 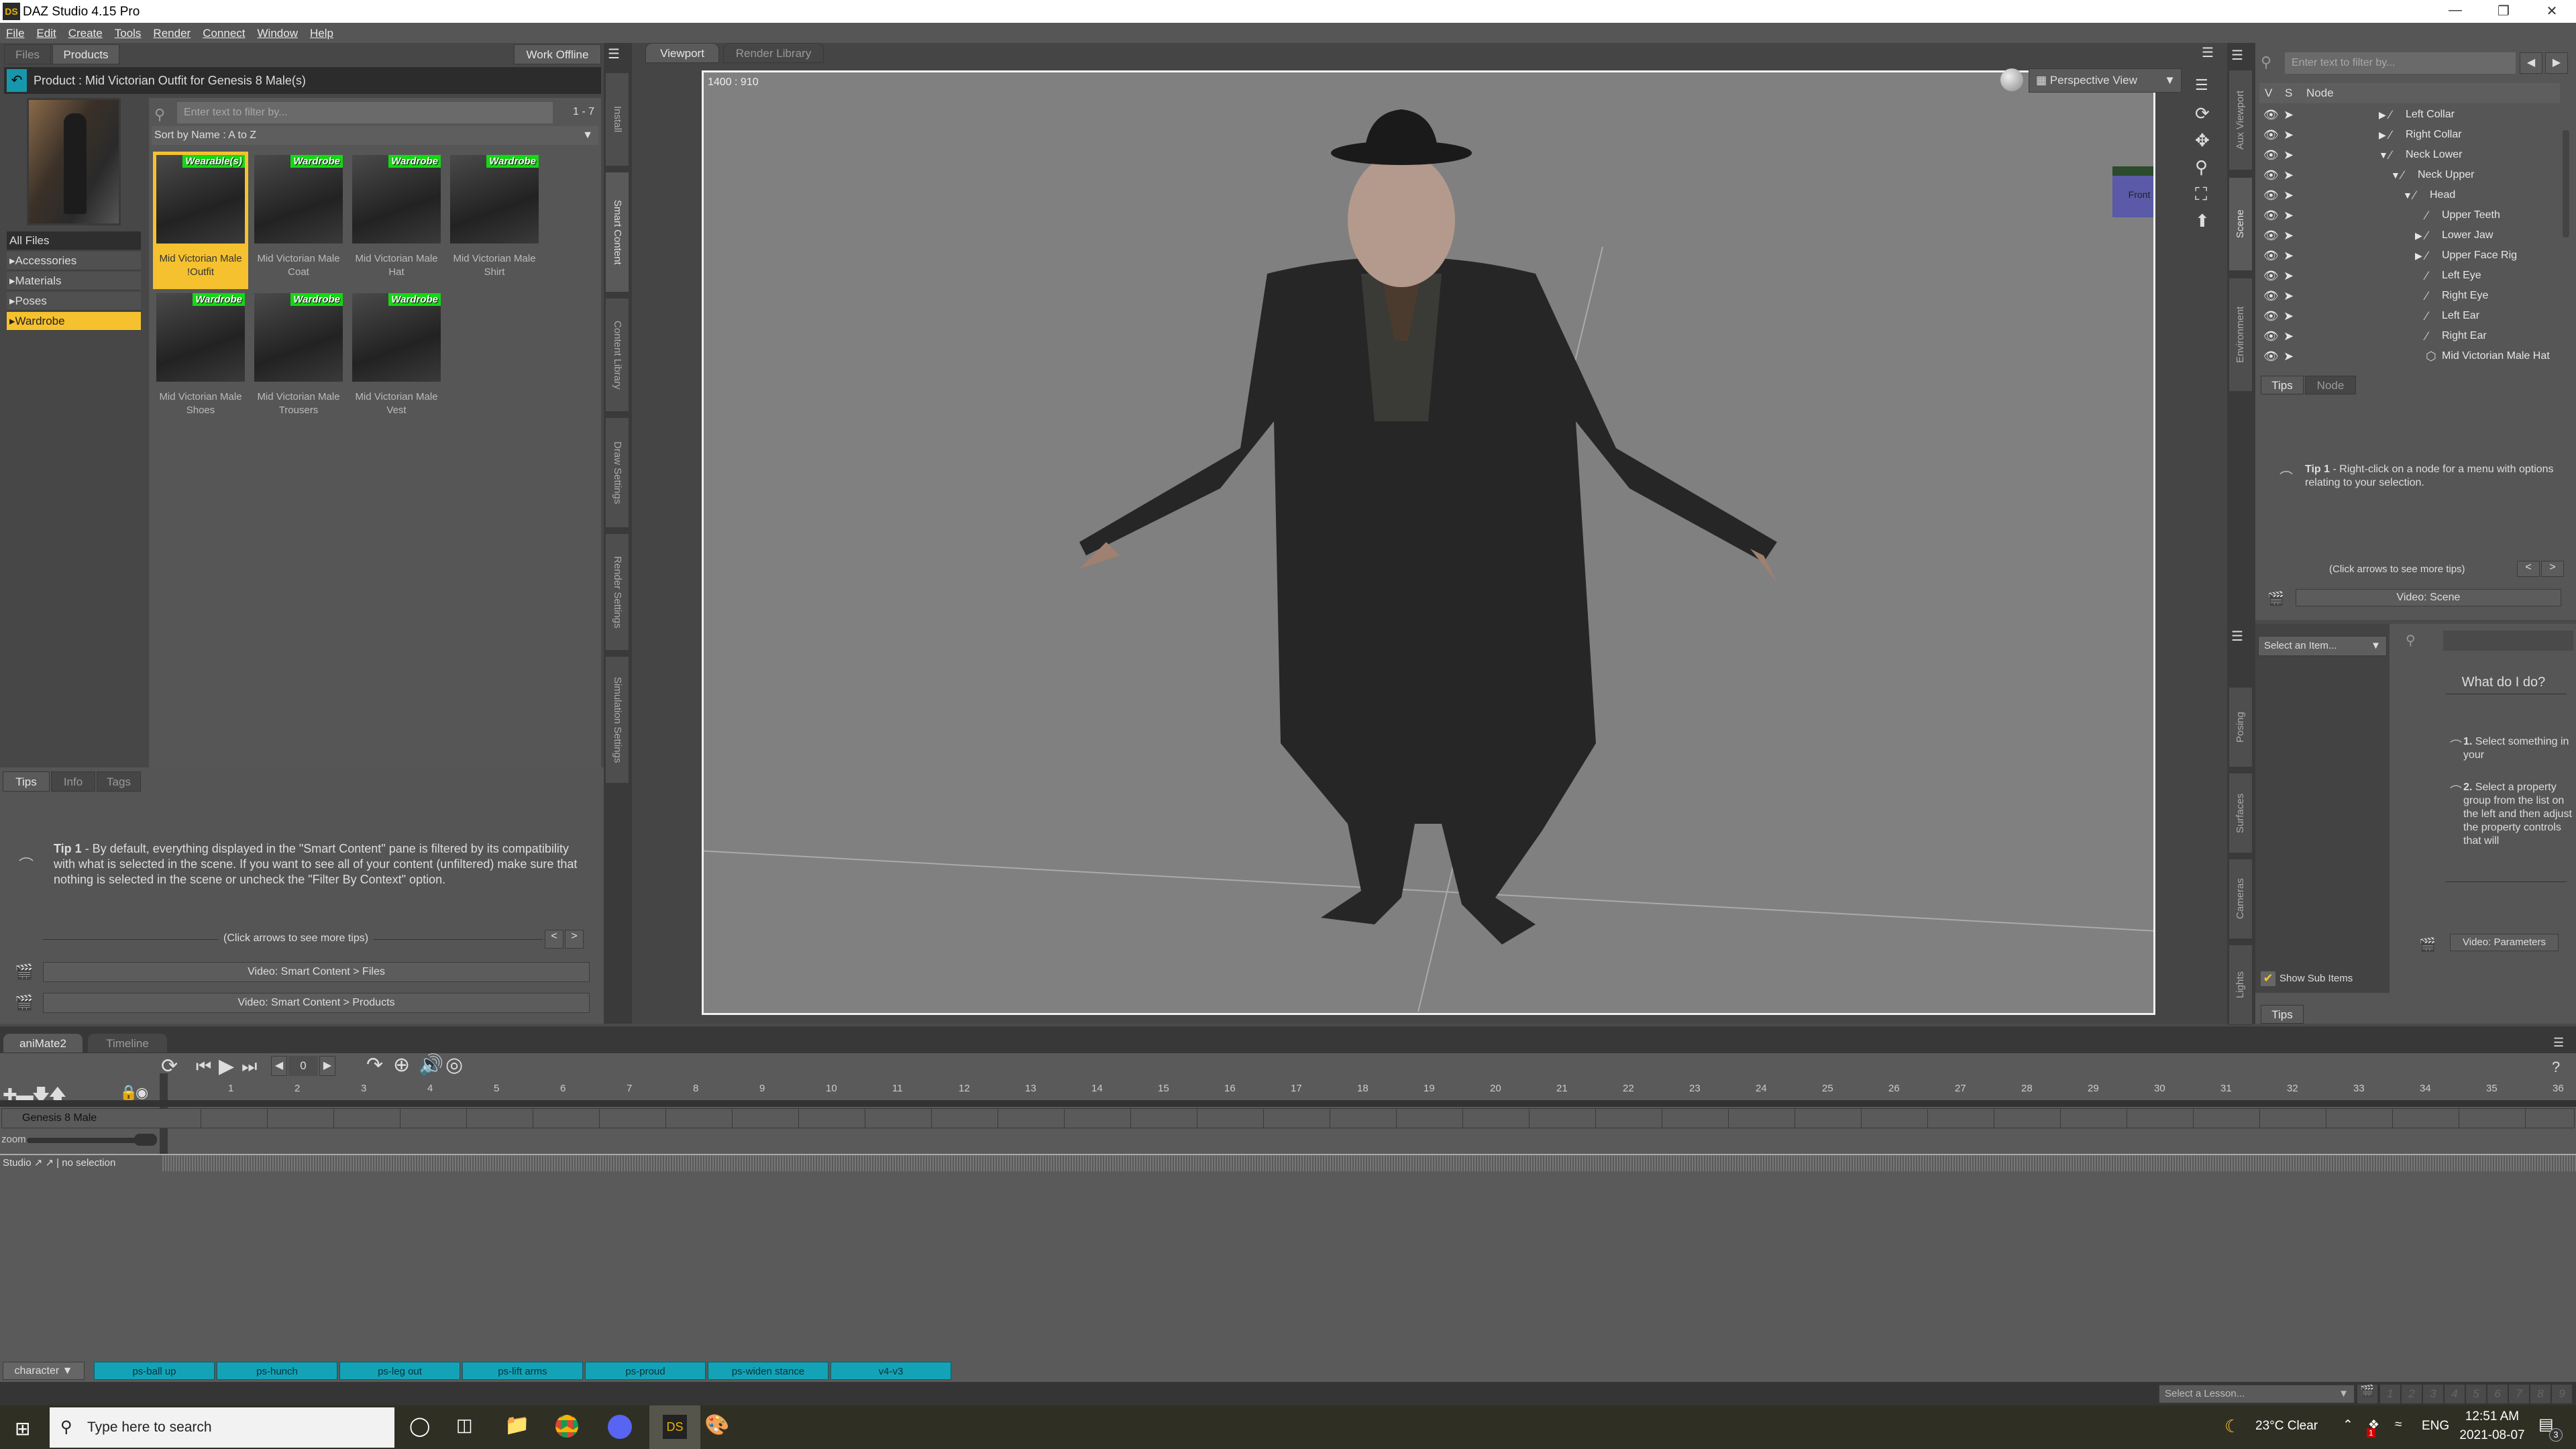 I want to click on orbit-icon: ⟳, so click(x=2202, y=113).